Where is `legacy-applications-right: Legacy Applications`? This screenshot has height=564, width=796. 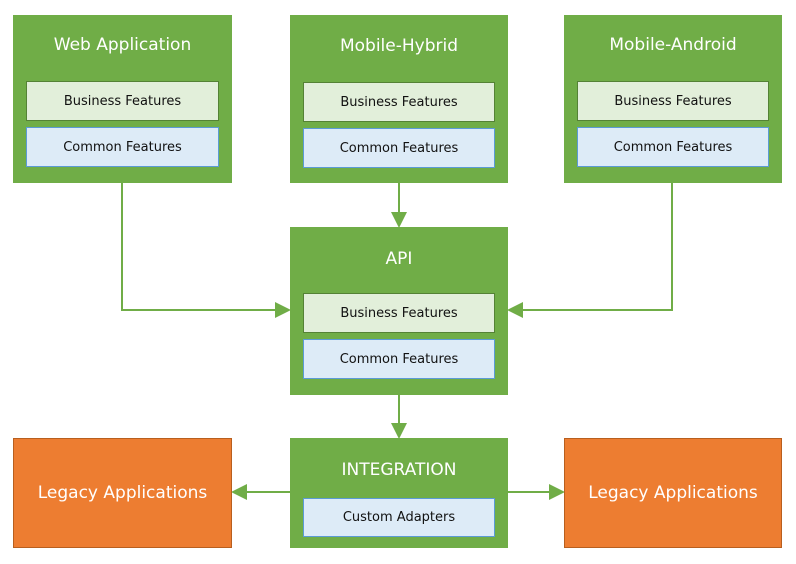 legacy-applications-right: Legacy Applications is located at coordinates (673, 493).